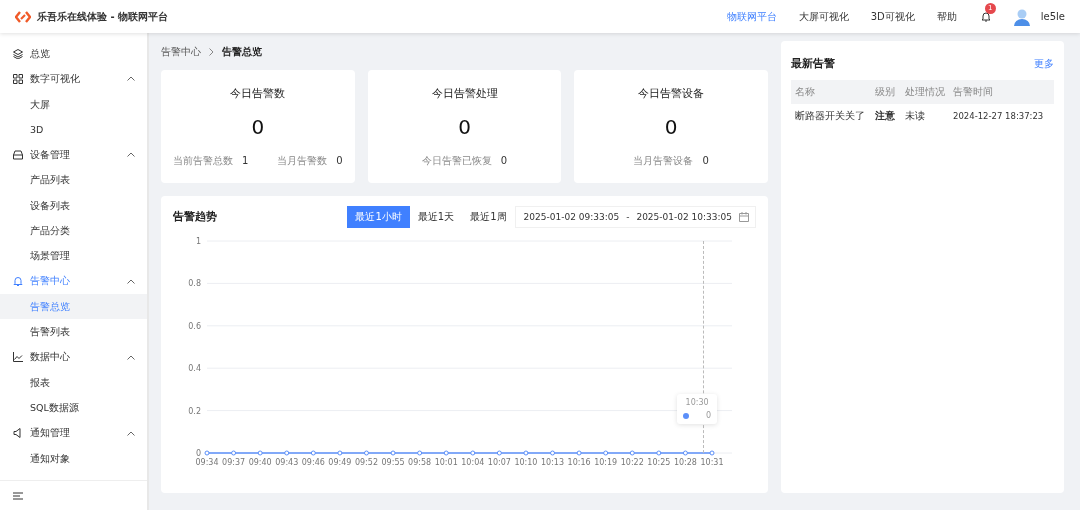 This screenshot has height=510, width=1080. What do you see at coordinates (340, 462) in the screenshot?
I see `axis-label: 09:49` at bounding box center [340, 462].